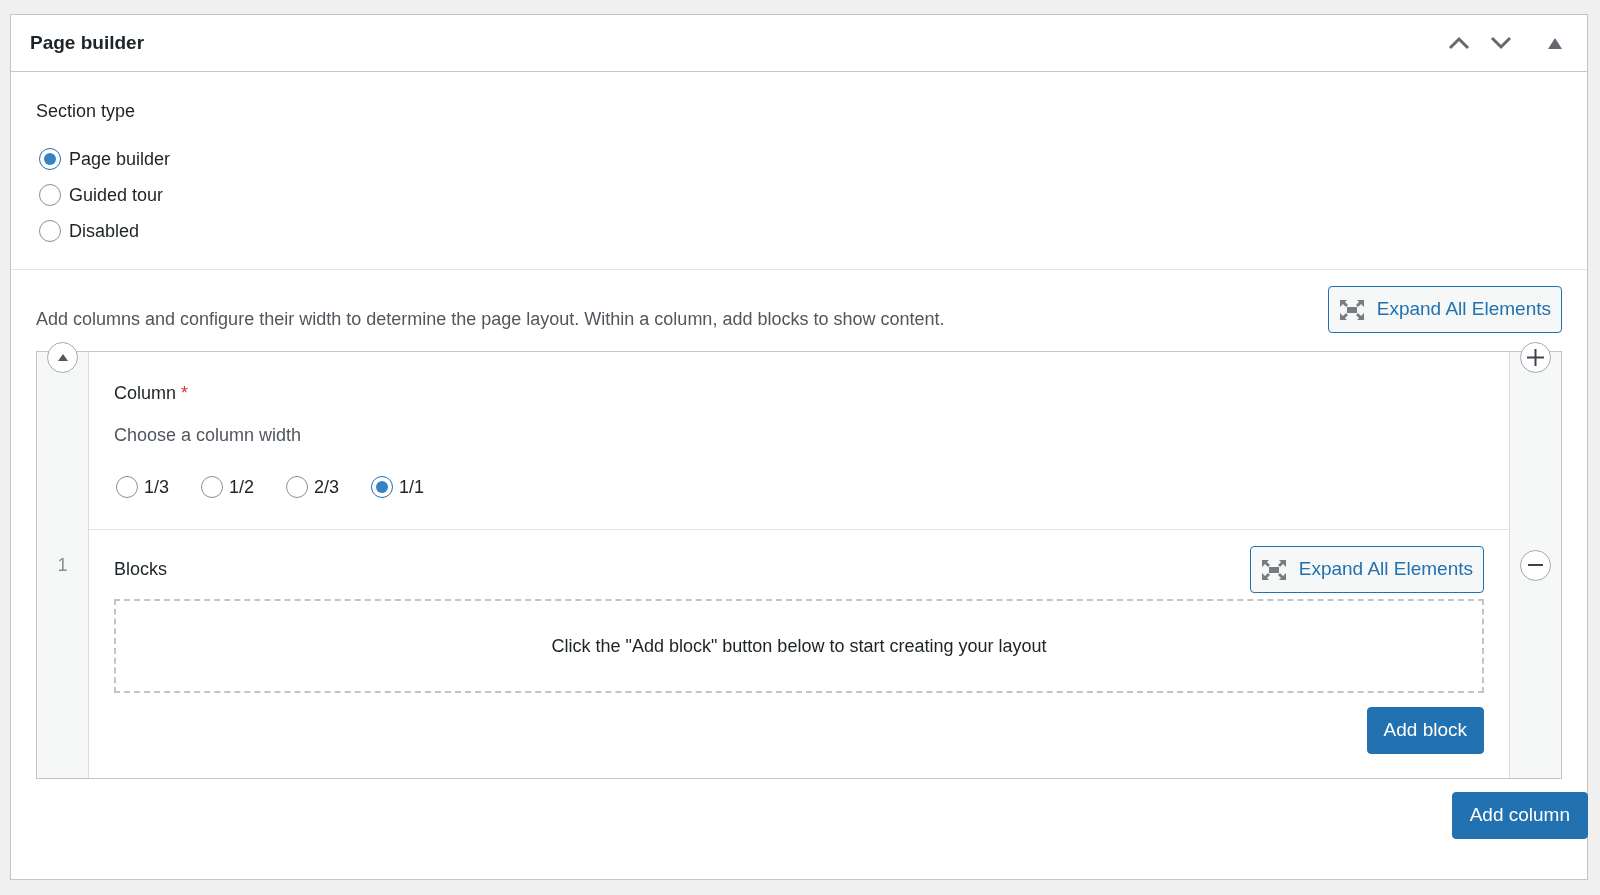 This screenshot has height=895, width=1600. Describe the element at coordinates (62, 565) in the screenshot. I see `row-number: 1` at that location.